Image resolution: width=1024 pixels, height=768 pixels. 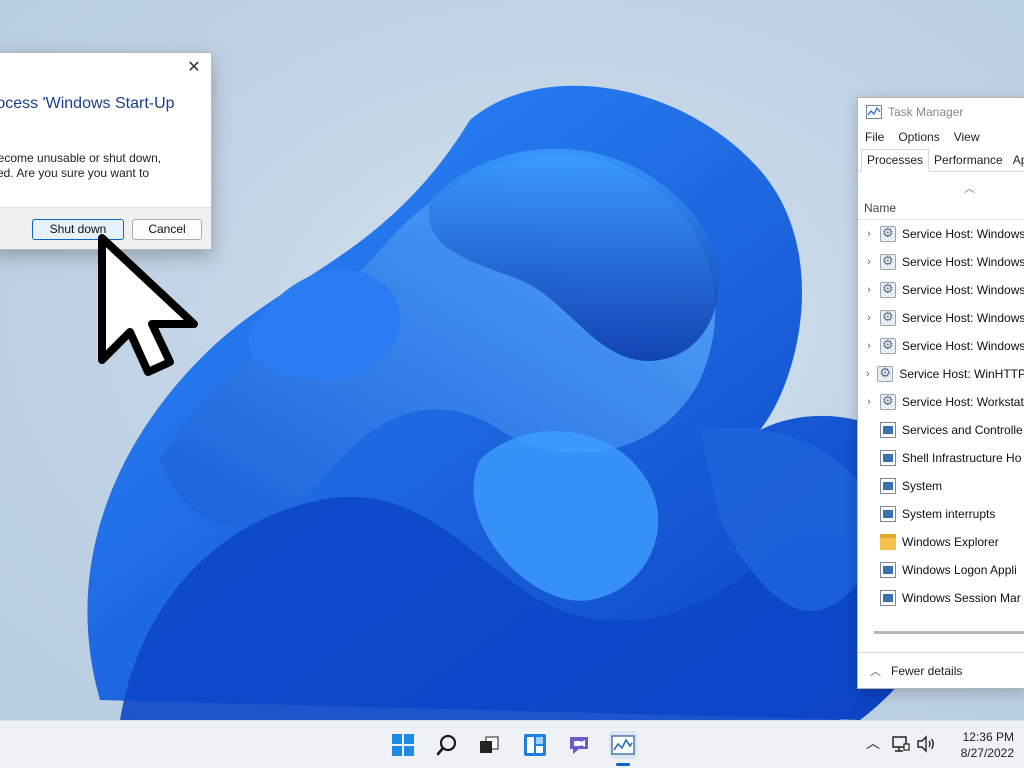 I want to click on fewer-details-button: ︿ Fewer details, so click(x=941, y=670).